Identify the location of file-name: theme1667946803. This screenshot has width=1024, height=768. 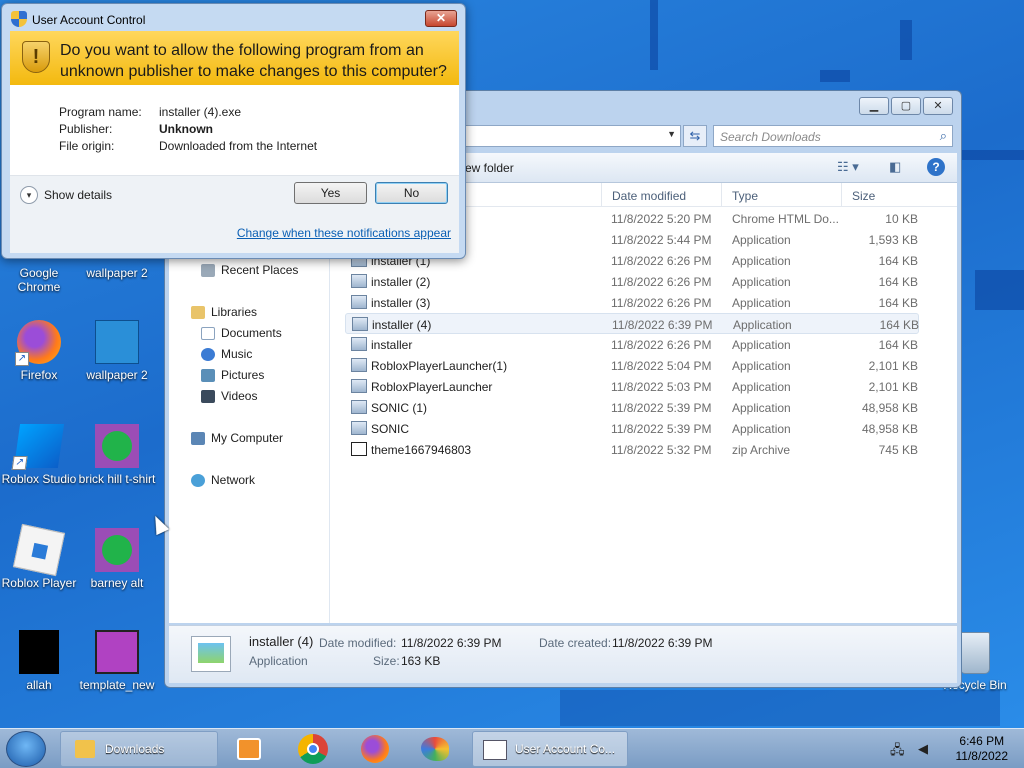
(421, 450).